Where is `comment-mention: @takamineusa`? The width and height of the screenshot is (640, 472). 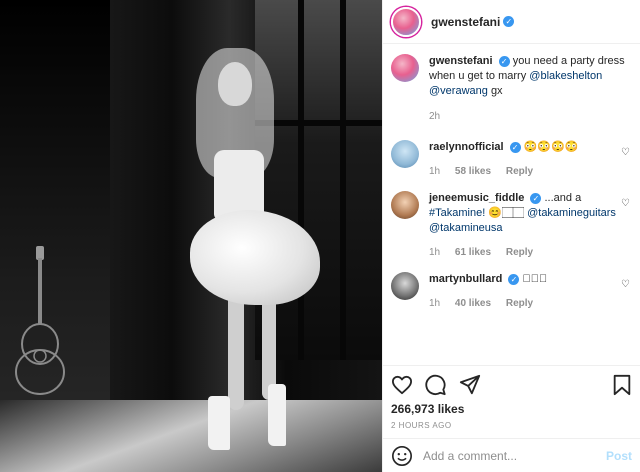
comment-mention: @takamineusa is located at coordinates (466, 228).